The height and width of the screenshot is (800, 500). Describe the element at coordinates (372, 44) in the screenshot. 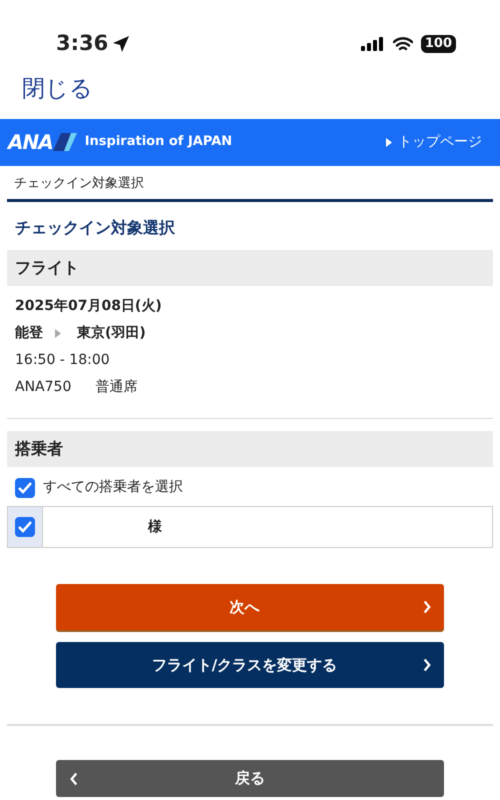

I see `signal-icon` at that location.